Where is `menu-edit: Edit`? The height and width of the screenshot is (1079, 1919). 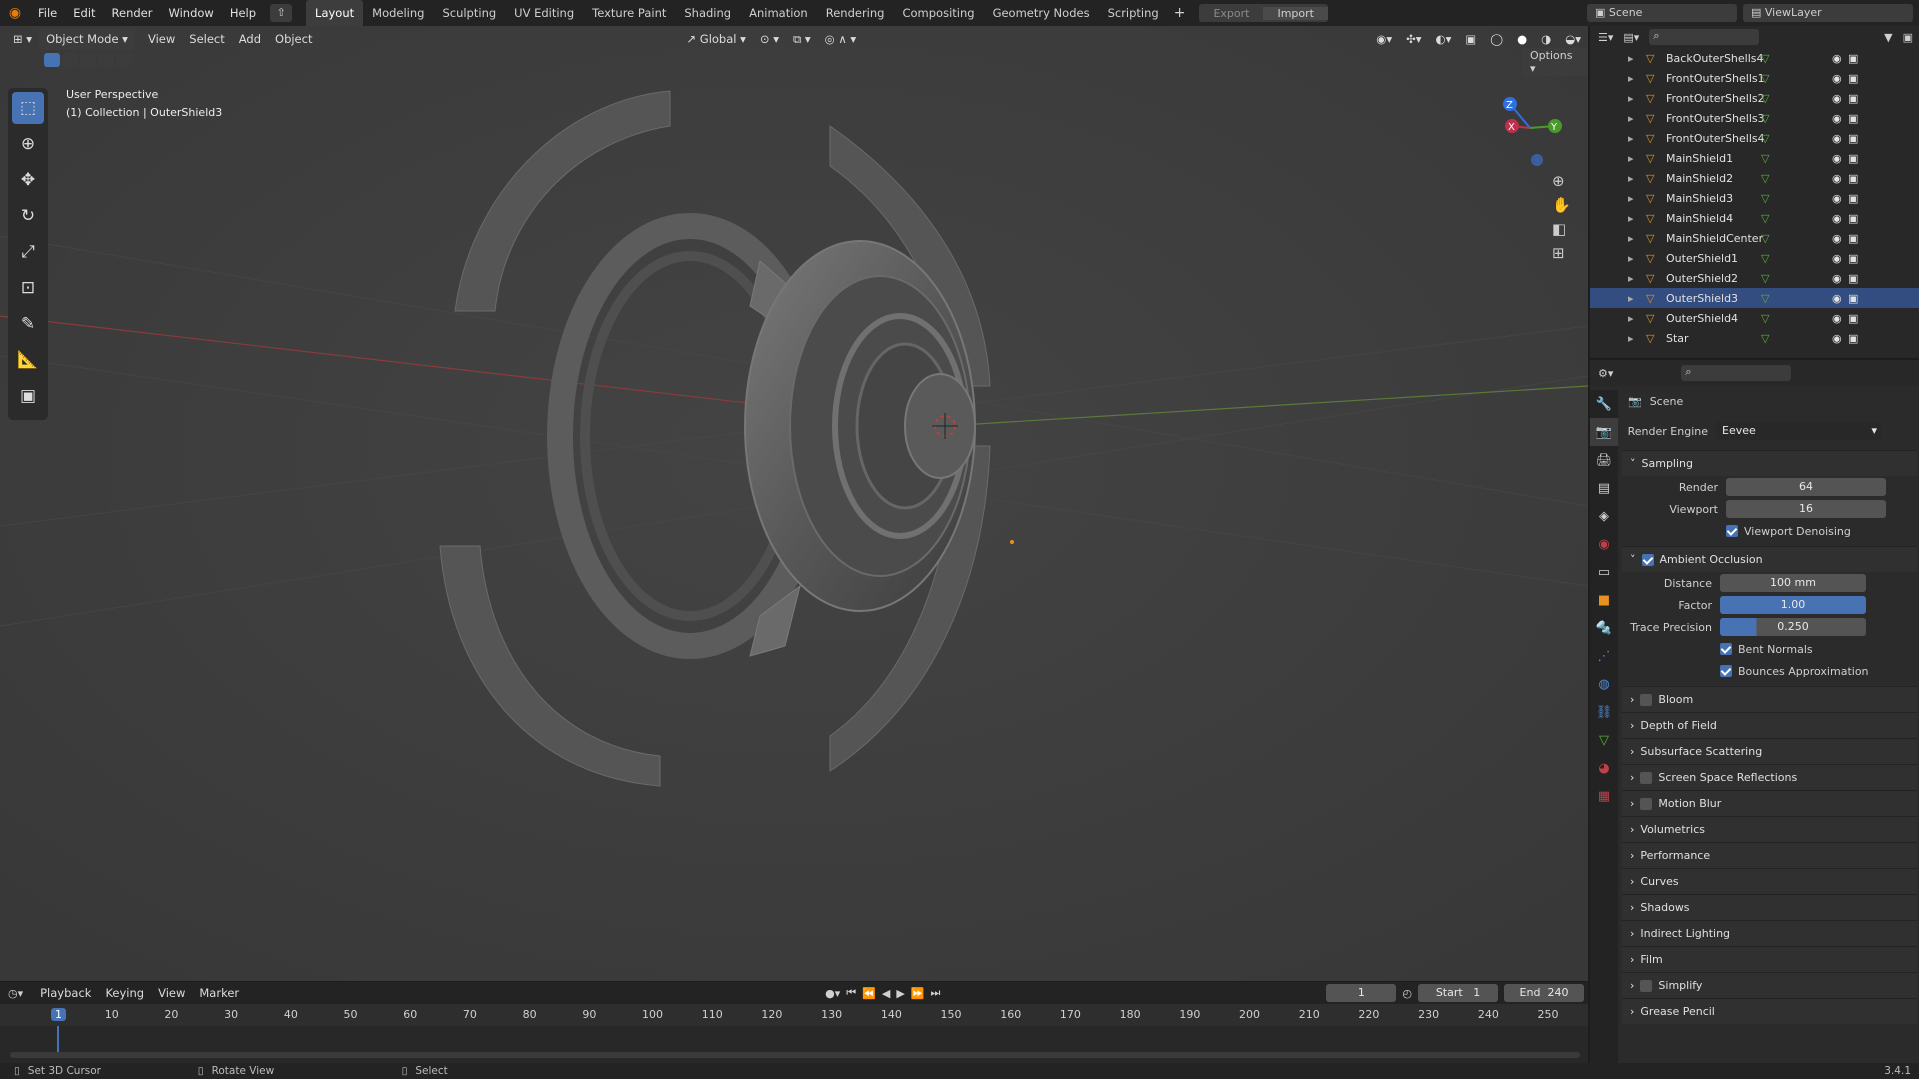 menu-edit: Edit is located at coordinates (84, 13).